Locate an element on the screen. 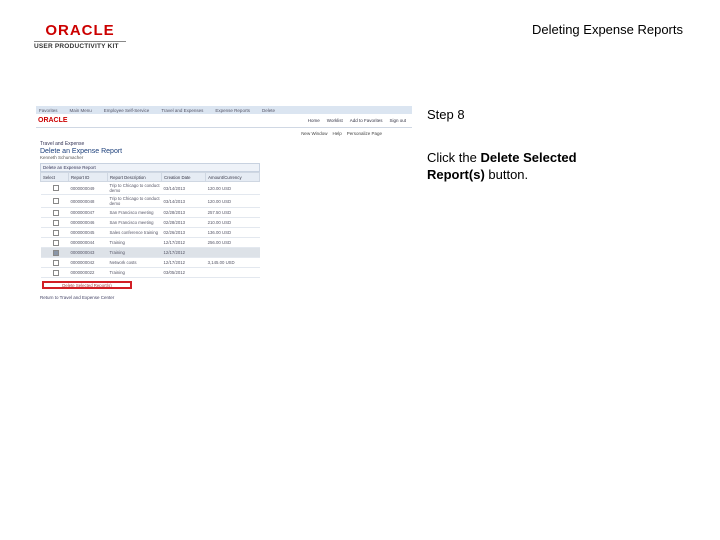  report-id-cell: 0000000022 is located at coordinates (88, 272).